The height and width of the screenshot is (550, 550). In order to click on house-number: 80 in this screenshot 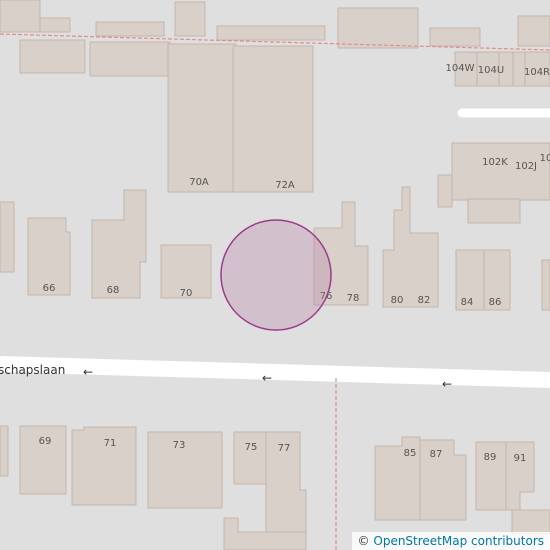, I will do `click(397, 300)`.